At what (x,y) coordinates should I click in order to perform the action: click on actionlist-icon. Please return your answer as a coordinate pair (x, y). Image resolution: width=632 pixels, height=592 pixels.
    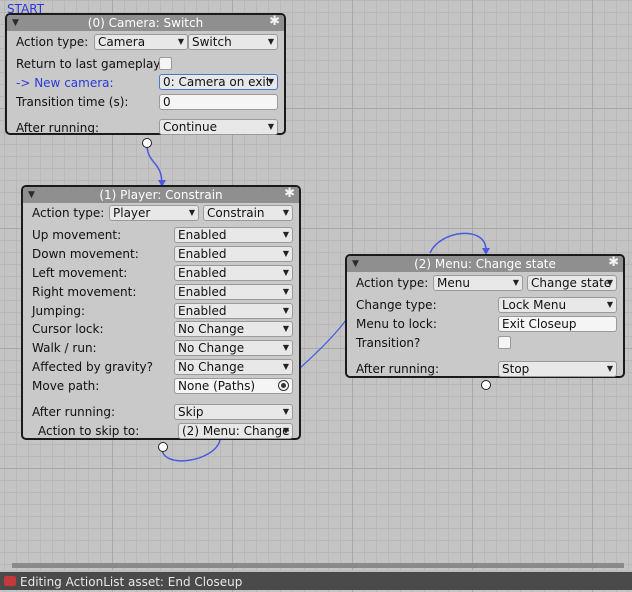
    Looking at the image, I should click on (10, 581).